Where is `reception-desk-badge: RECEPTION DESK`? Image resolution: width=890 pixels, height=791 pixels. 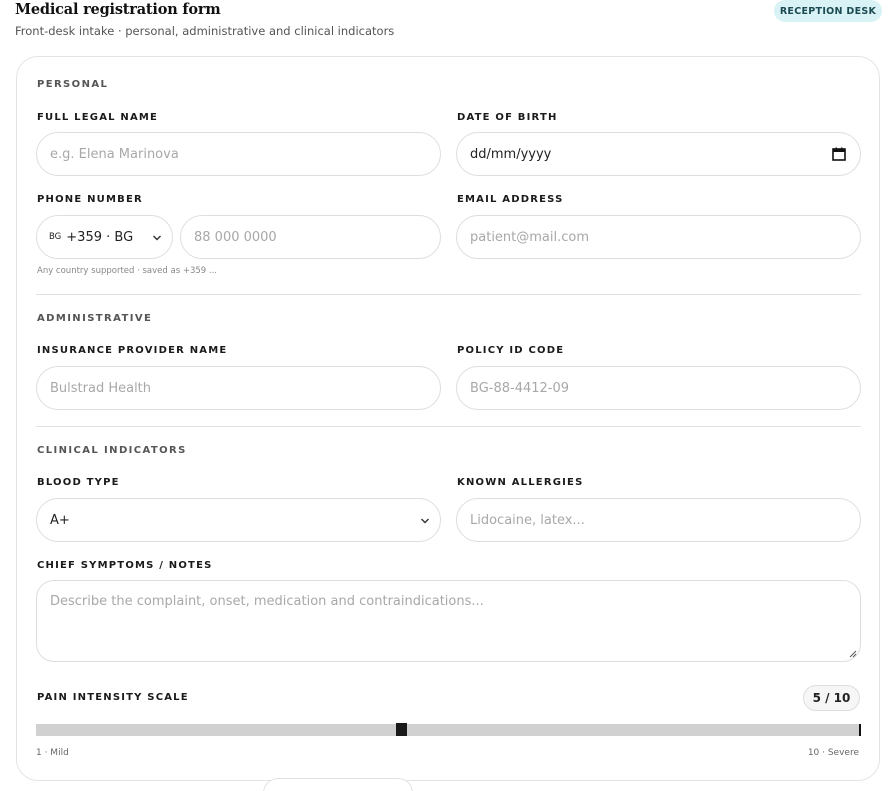
reception-desk-badge: RECEPTION DESK is located at coordinates (828, 11).